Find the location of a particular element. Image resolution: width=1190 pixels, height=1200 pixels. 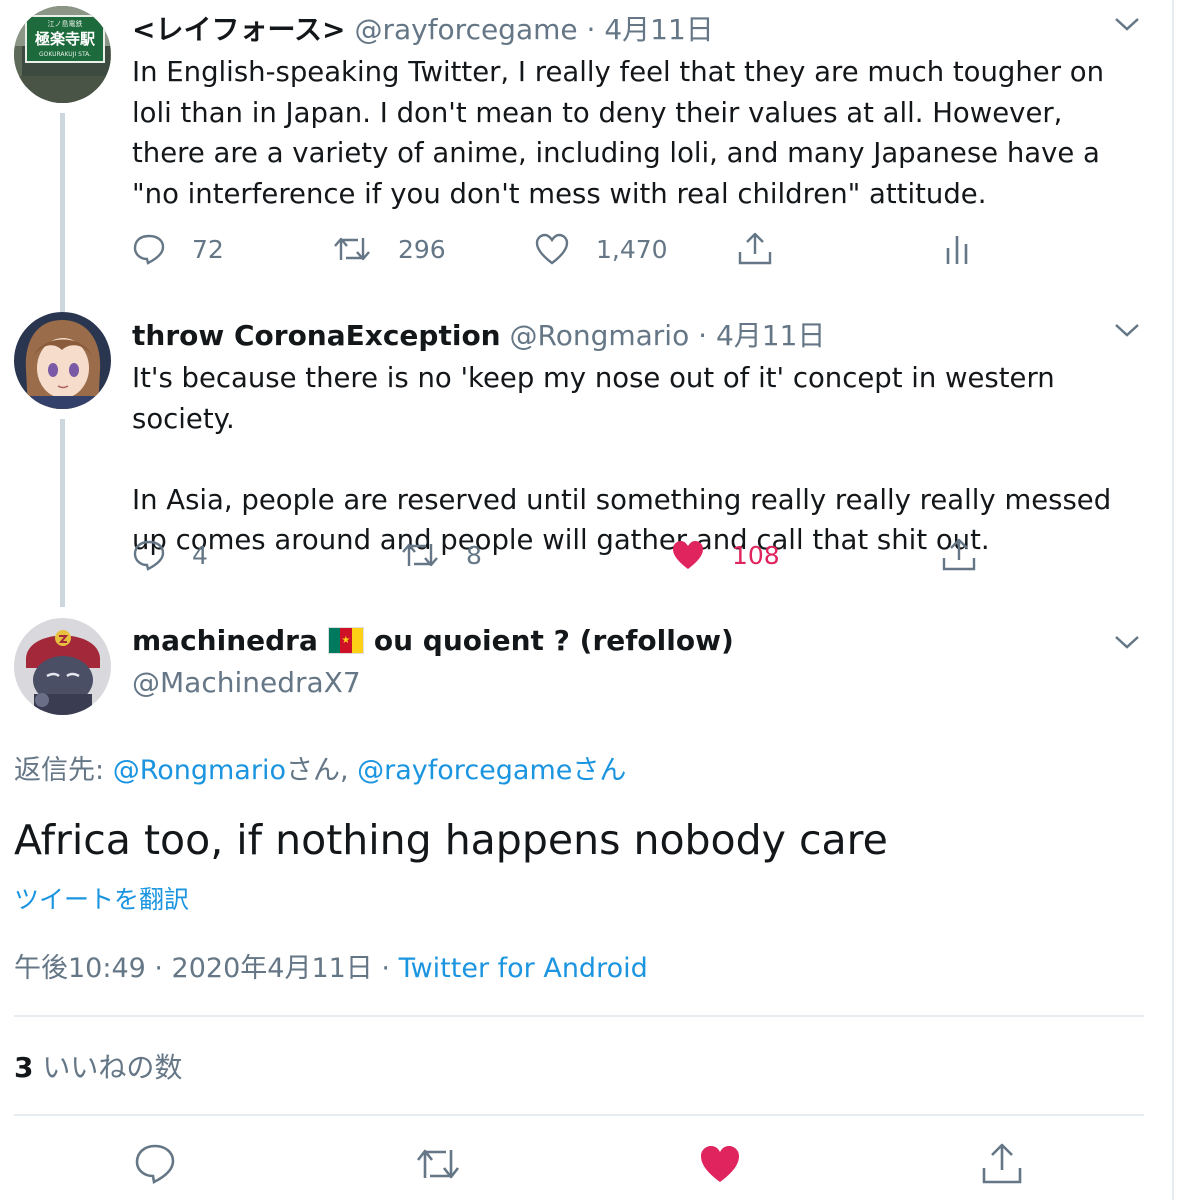

user-handle: @rayforcegame is located at coordinates (465, 29).